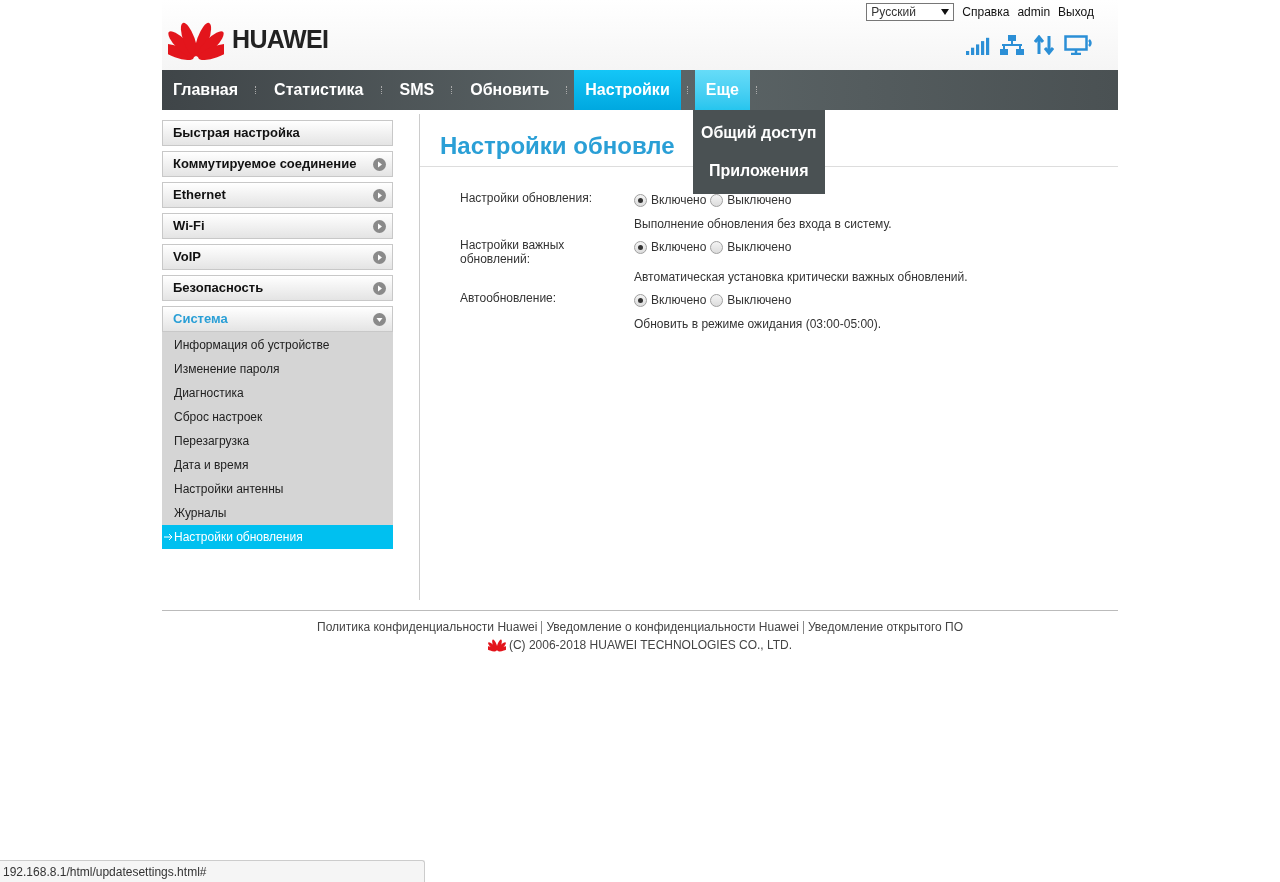 This screenshot has height=882, width=1280. What do you see at coordinates (910, 12) in the screenshot?
I see `language-select: Русский` at bounding box center [910, 12].